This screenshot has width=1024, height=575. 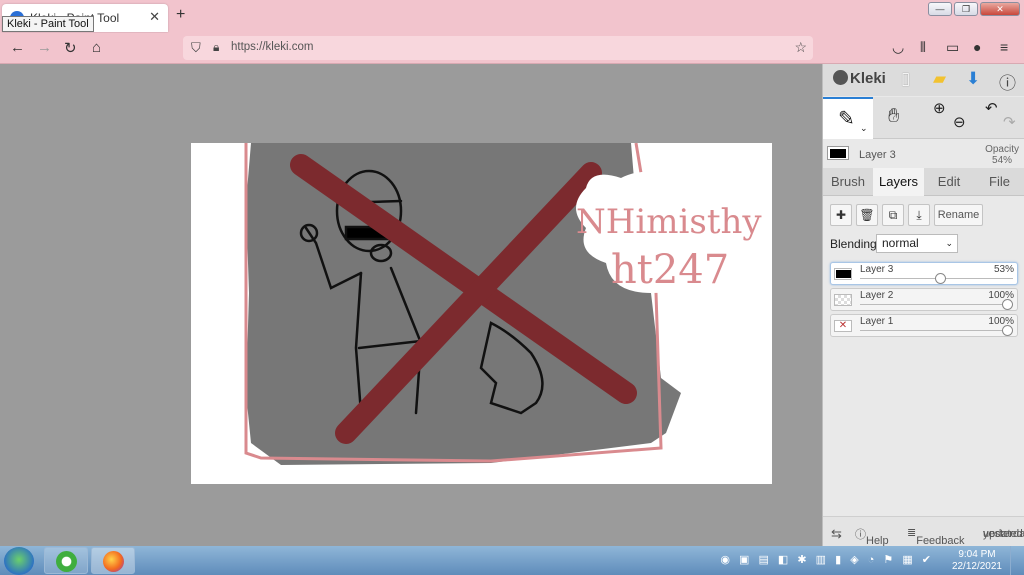 I want to click on brush-tool: ✎ ⌄, so click(x=848, y=118).